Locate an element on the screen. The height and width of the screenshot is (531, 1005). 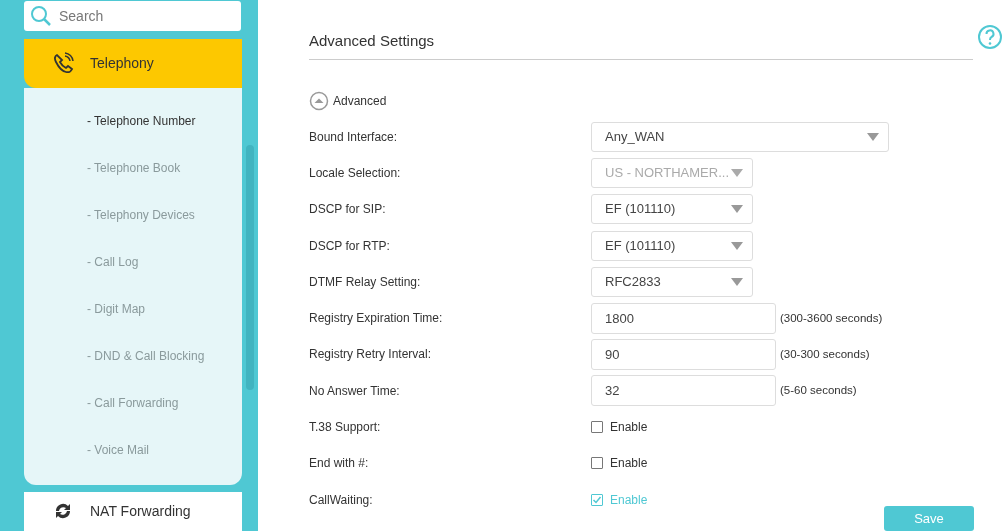
advanced-toggle: Advanced is located at coordinates (360, 100).